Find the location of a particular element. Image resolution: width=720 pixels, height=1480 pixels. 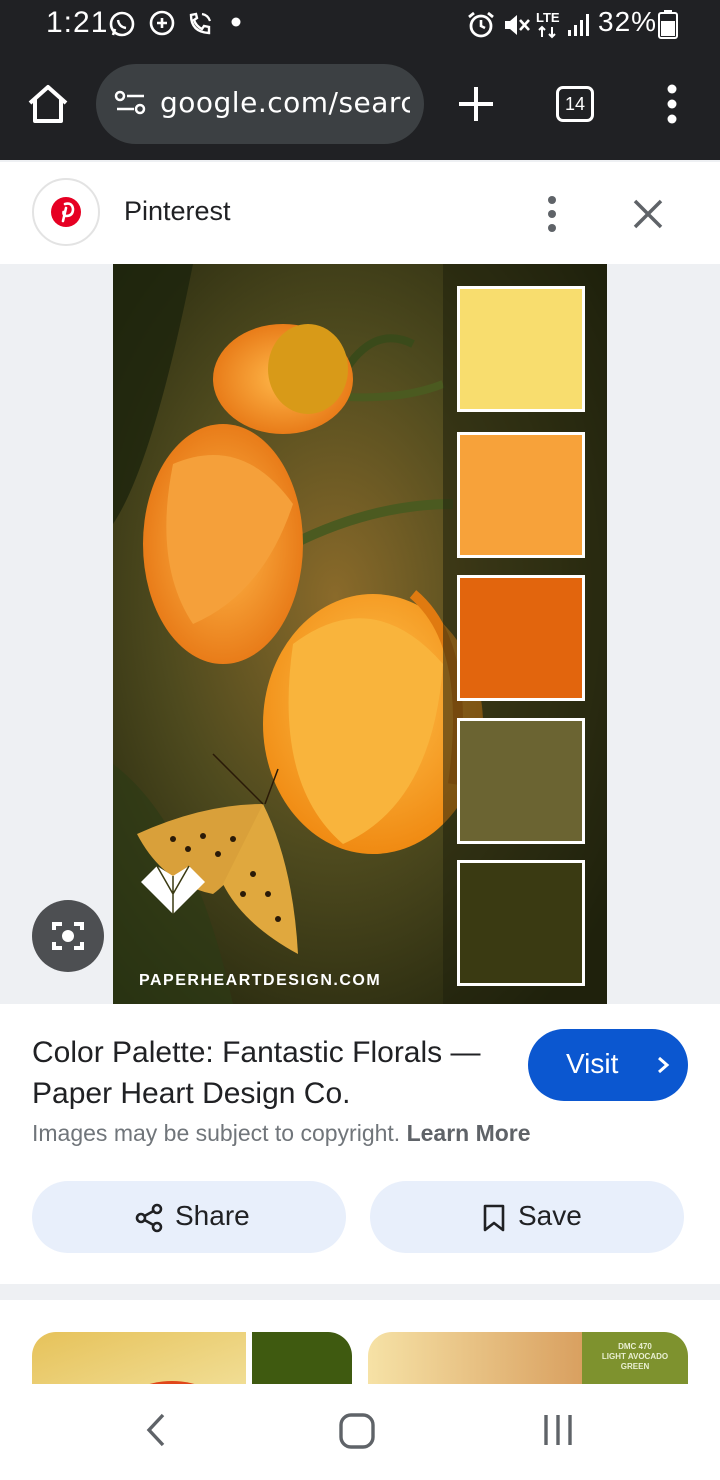

lte-icon: LTE is located at coordinates (549, 25).